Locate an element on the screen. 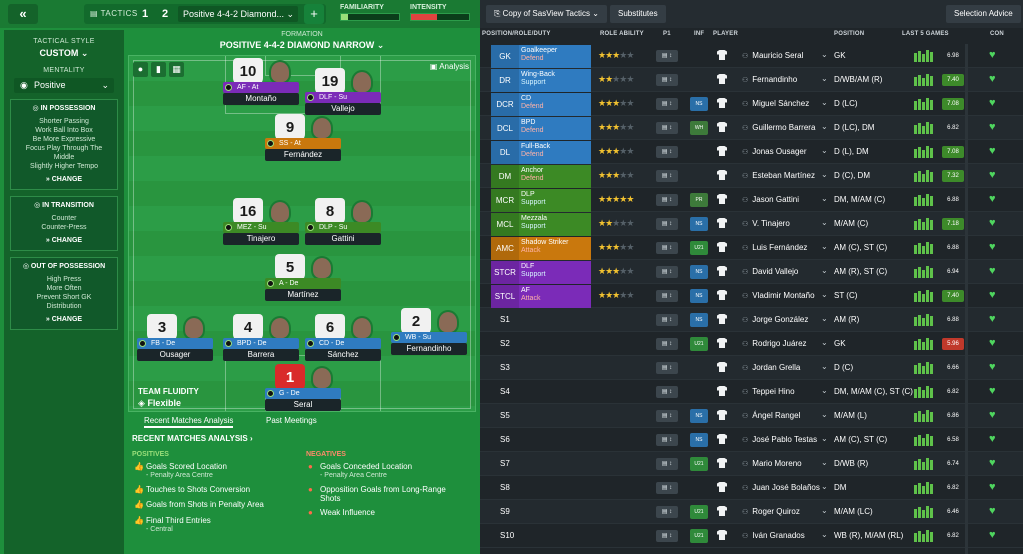  player-card: 1 G - De Seral is located at coordinates (303, 387).